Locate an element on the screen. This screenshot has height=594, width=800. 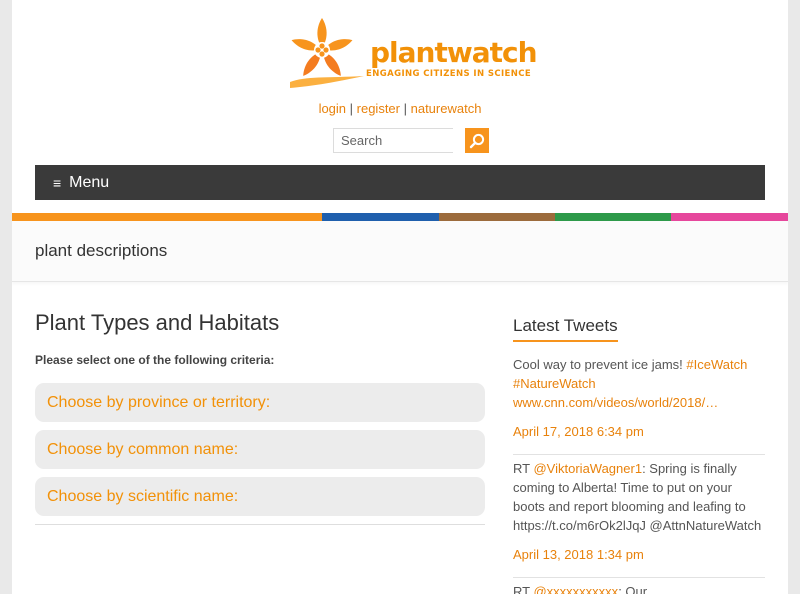
color-stripe is located at coordinates (400, 217).